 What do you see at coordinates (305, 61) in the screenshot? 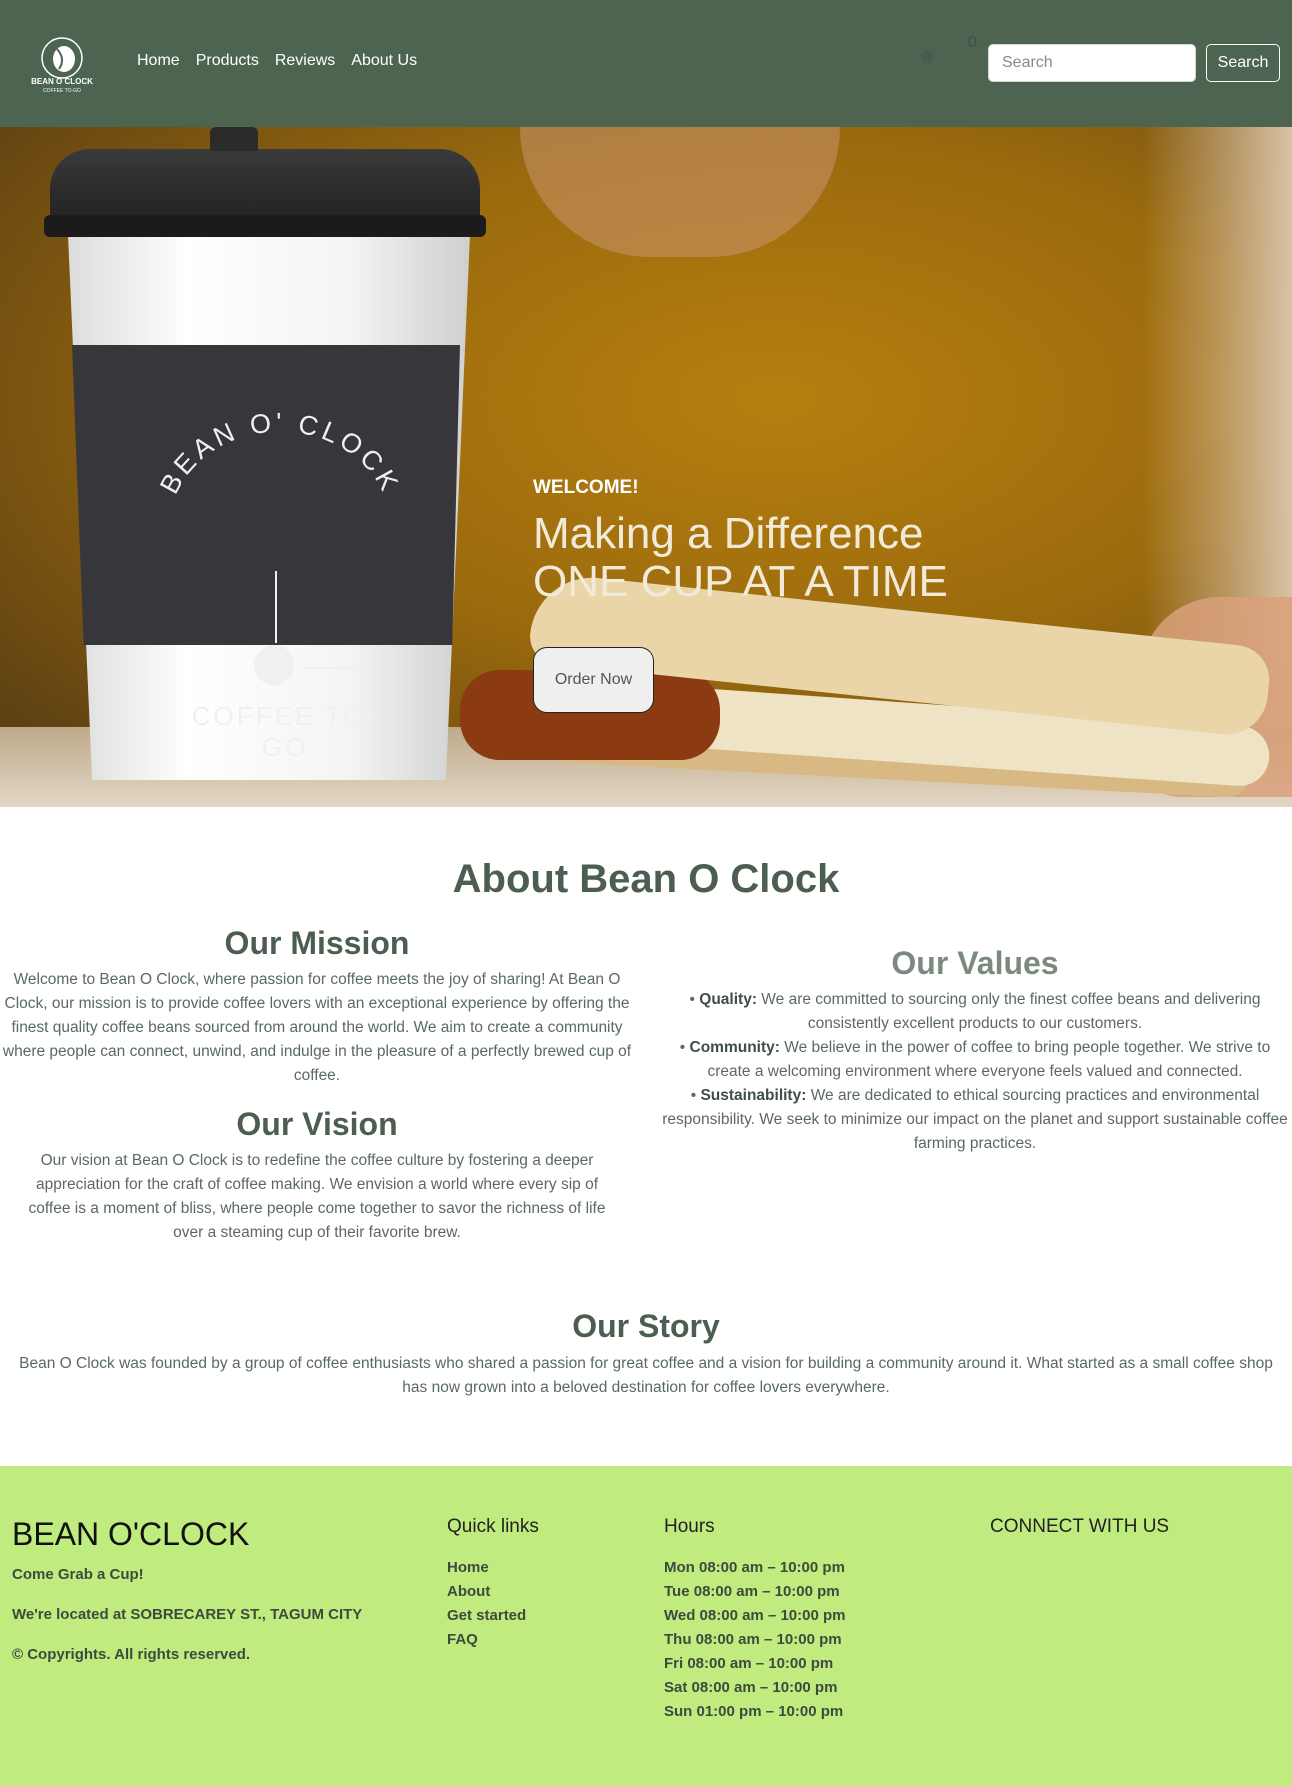
I see `nav-link-reviews: Reviews` at bounding box center [305, 61].